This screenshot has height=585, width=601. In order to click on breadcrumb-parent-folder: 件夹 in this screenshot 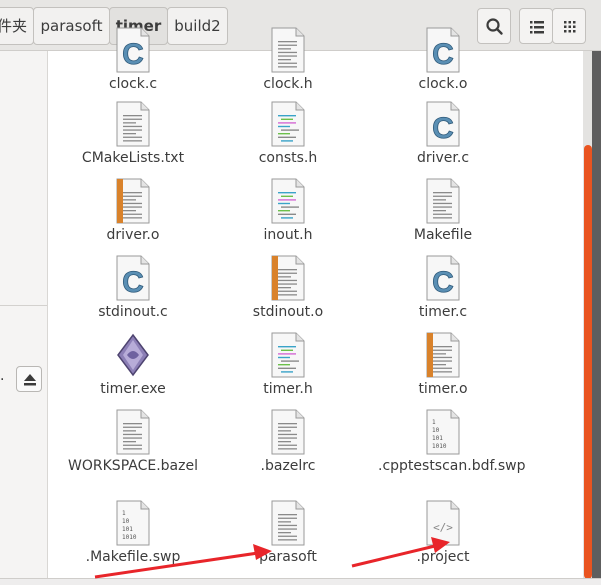, I will do `click(17, 26)`.